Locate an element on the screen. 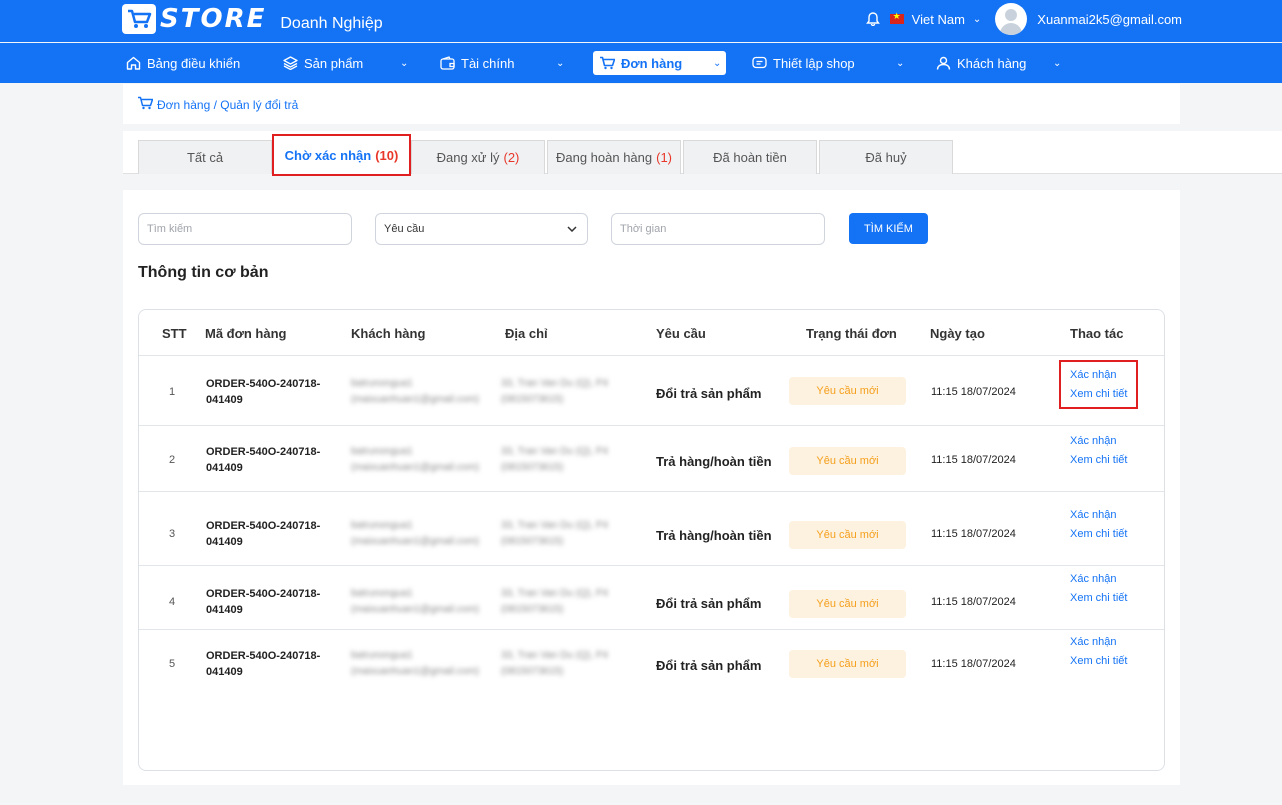 Image resolution: width=1282 pixels, height=805 pixels. nav-item-shop-settings: Thiết lập shop ⌄ is located at coordinates (828, 63).